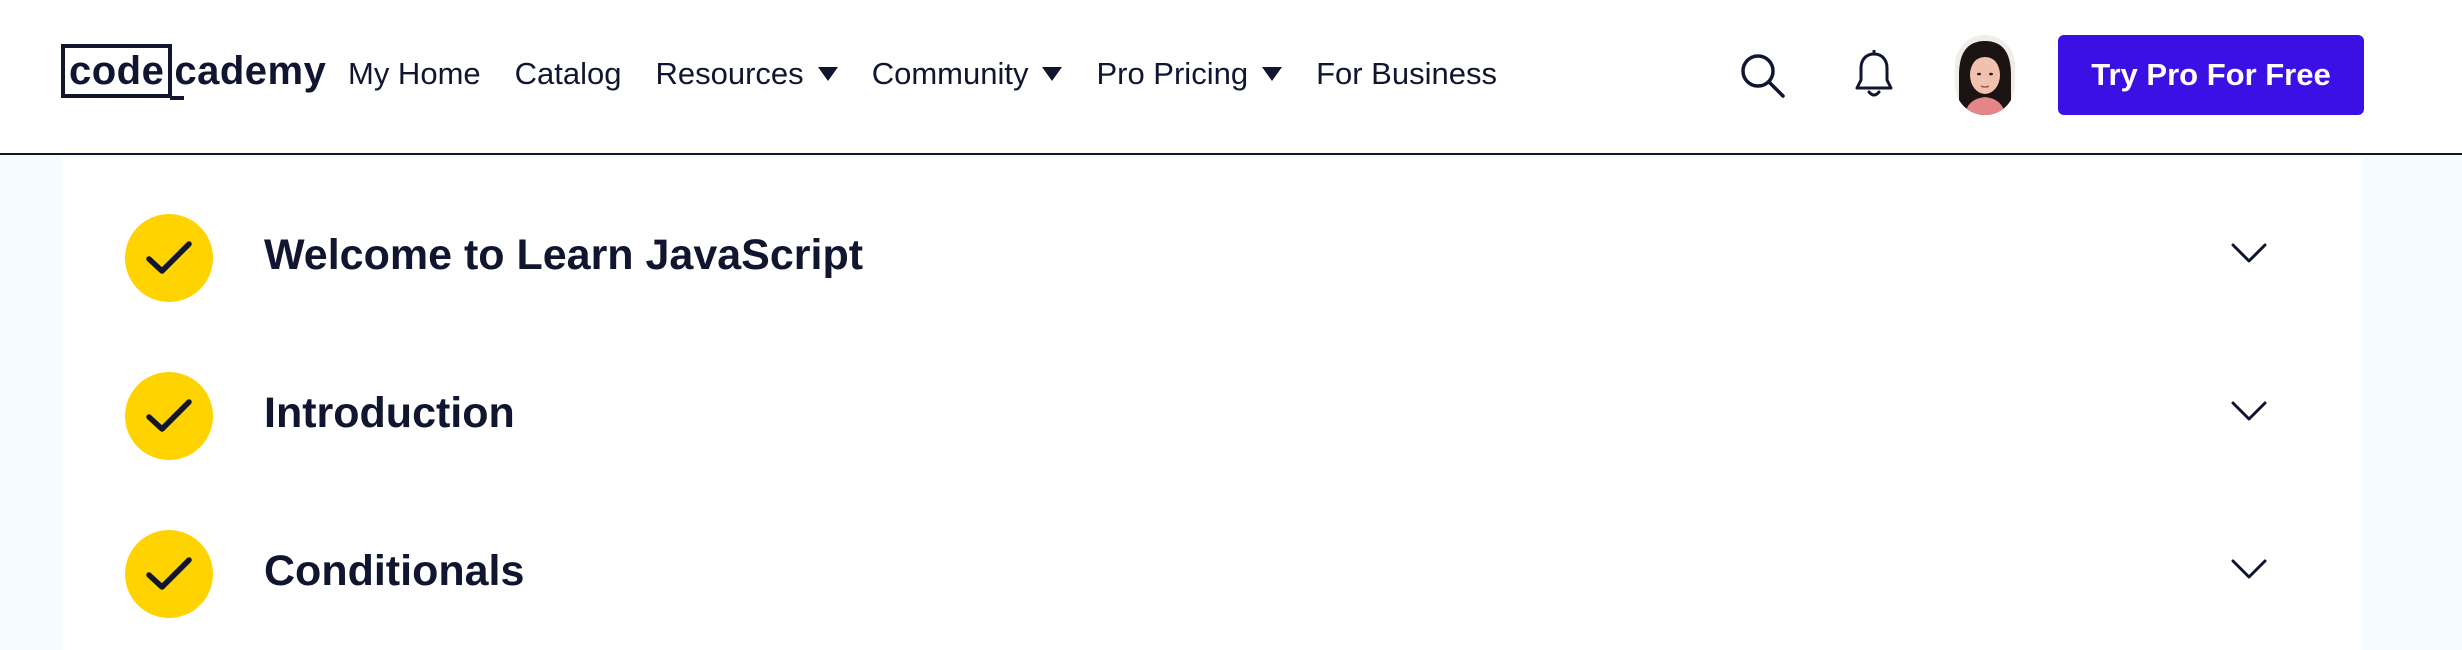  I want to click on module-title: Welcome to Learn JavaScript, so click(564, 255).